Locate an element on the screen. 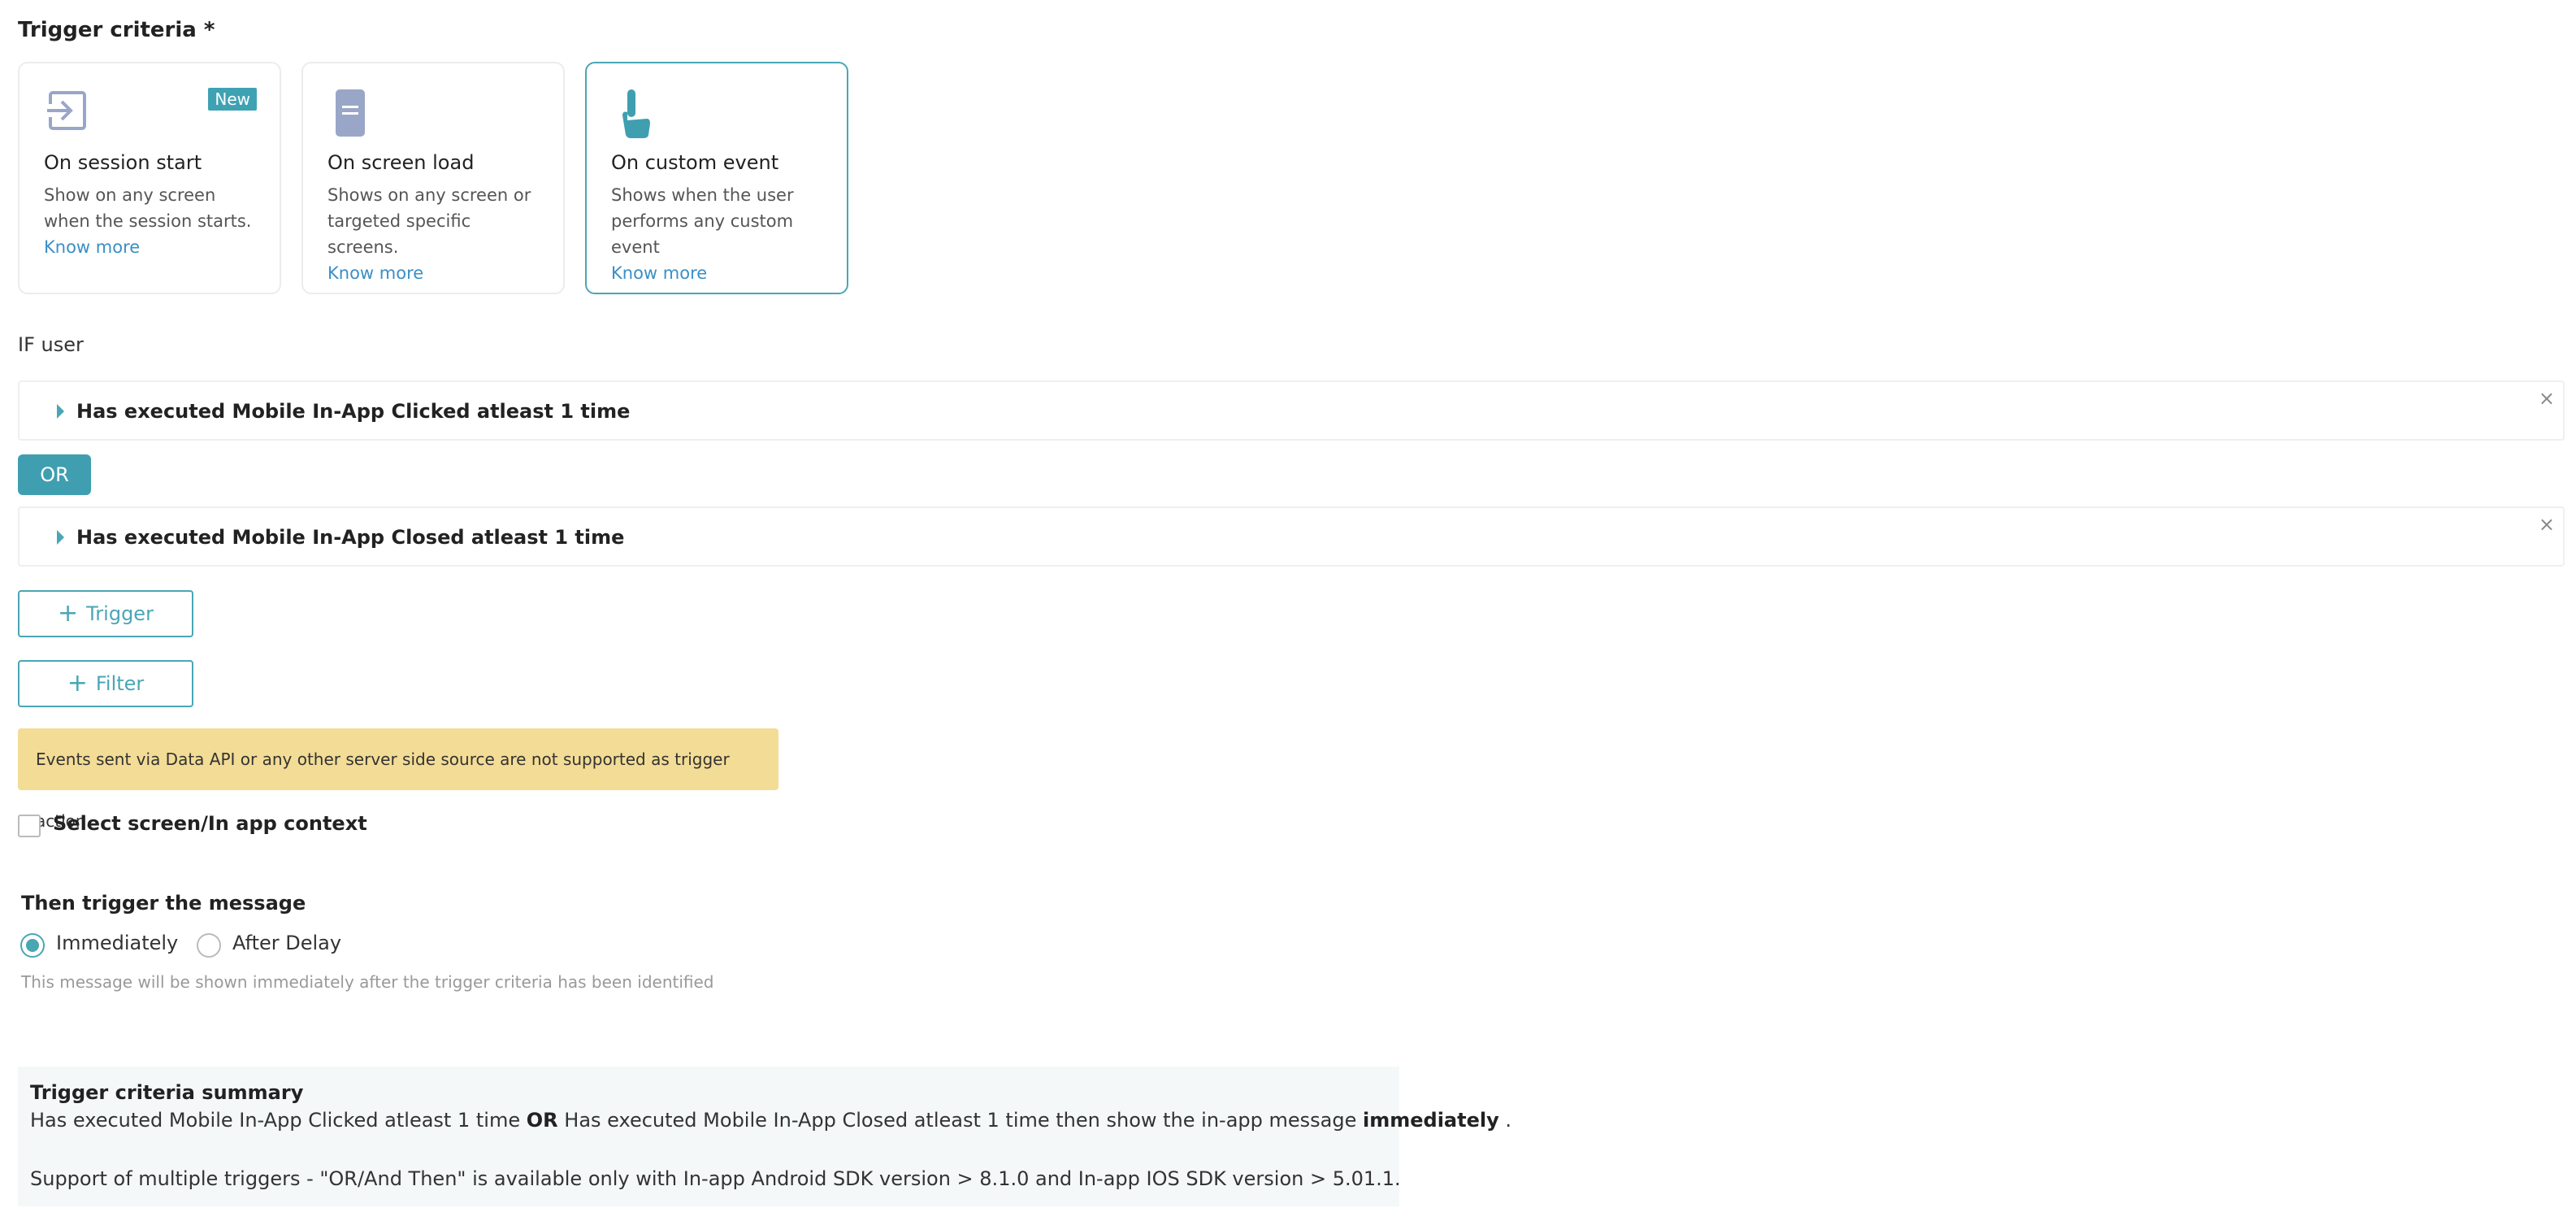  trigger-criteria-title: Trigger criteria * is located at coordinates (116, 30).